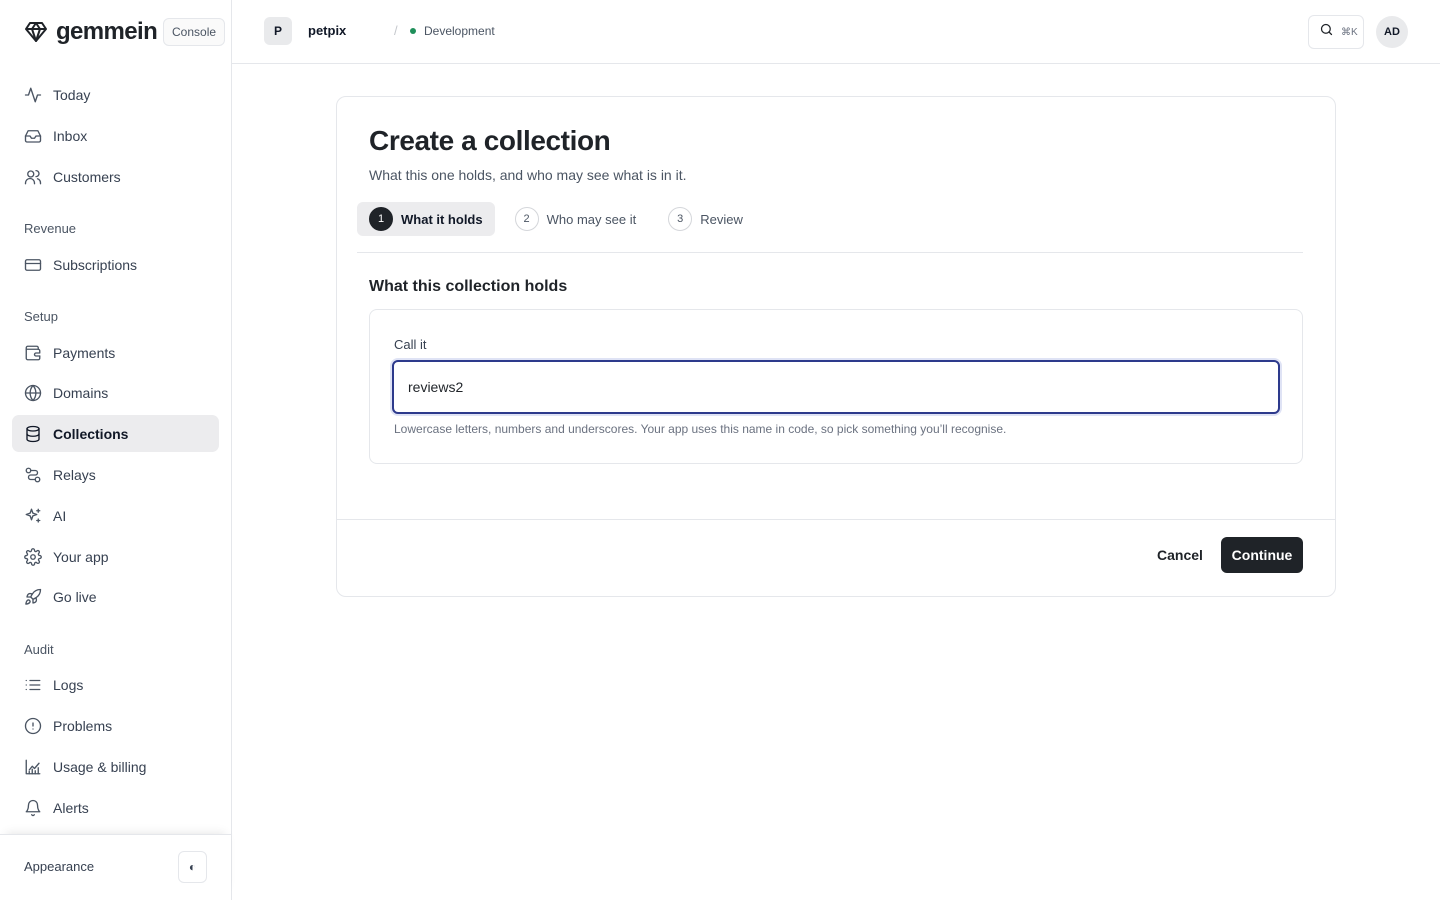  What do you see at coordinates (591, 219) in the screenshot?
I see `step-label: Who may see it` at bounding box center [591, 219].